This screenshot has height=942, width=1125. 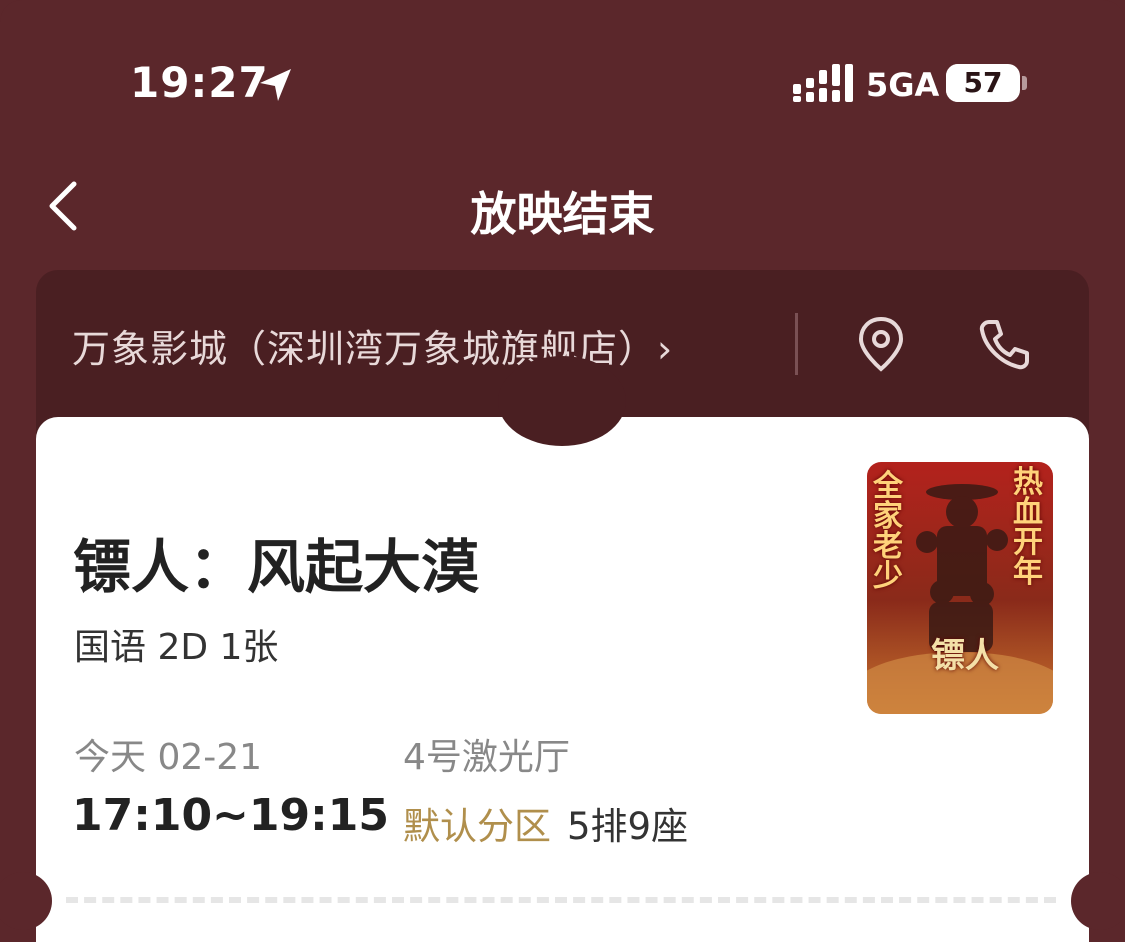 I want to click on poster-tagline-right: 热血开年, so click(x=1028, y=527).